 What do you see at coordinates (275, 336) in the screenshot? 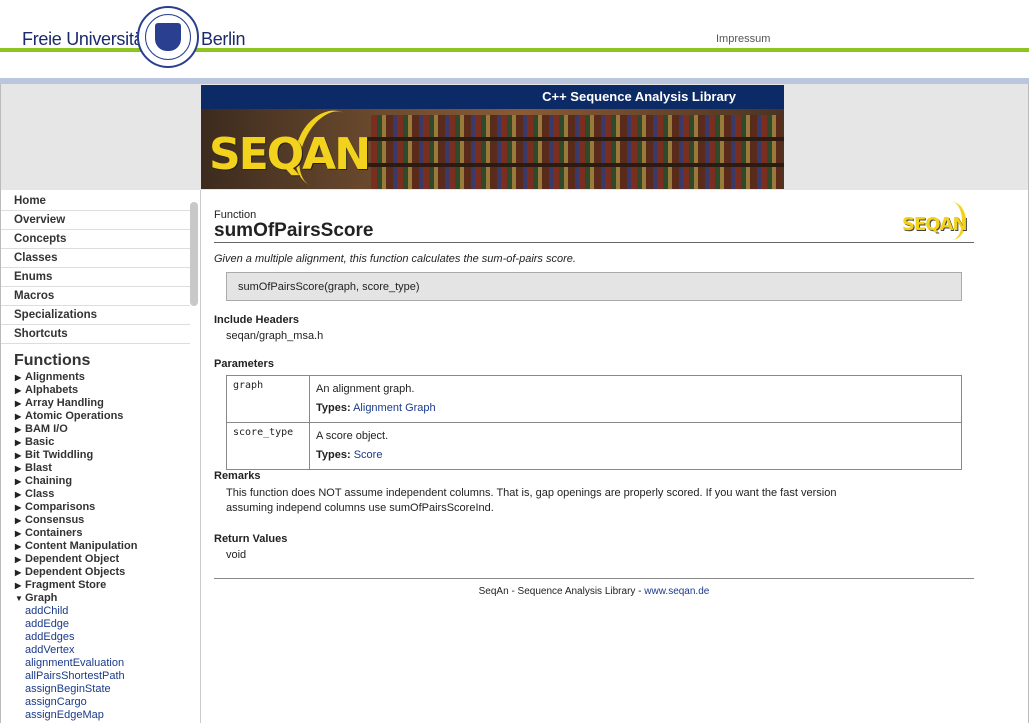
I see `include-file: seqan/graph_msa.h` at bounding box center [275, 336].